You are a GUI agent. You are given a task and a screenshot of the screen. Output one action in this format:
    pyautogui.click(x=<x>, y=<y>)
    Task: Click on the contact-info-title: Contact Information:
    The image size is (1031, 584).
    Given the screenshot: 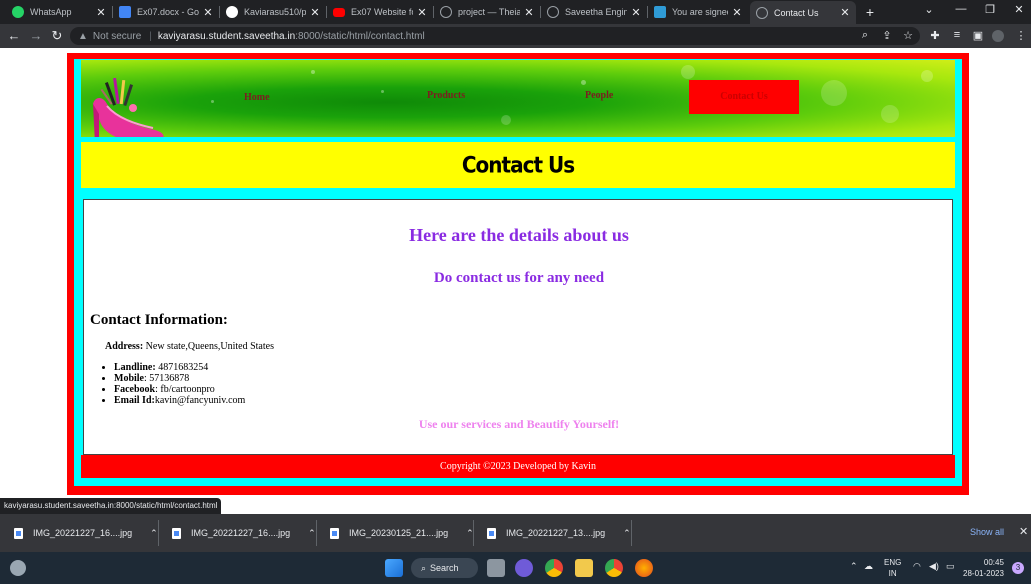 What is the action you would take?
    pyautogui.click(x=159, y=320)
    